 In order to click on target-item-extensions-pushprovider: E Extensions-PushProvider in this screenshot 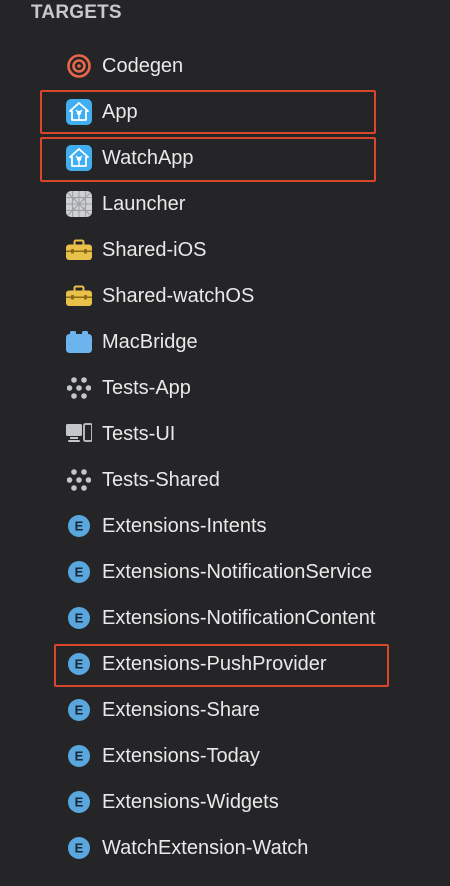, I will do `click(225, 664)`.